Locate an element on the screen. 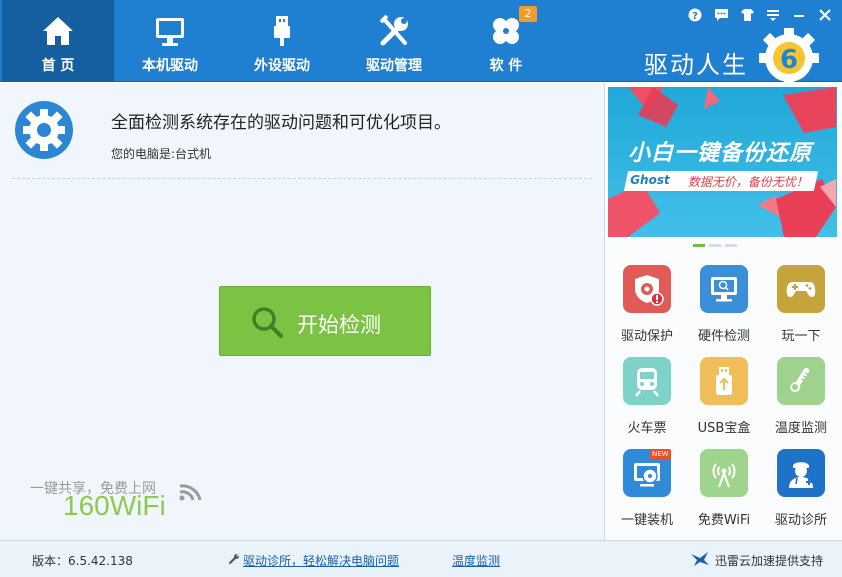 This screenshot has height=577, width=842. top-navigation-bar: 首 页 本机驱动 外设驱动 驱动管理 软 件 2 ? 驱动人生 6 is located at coordinates (421, 42).